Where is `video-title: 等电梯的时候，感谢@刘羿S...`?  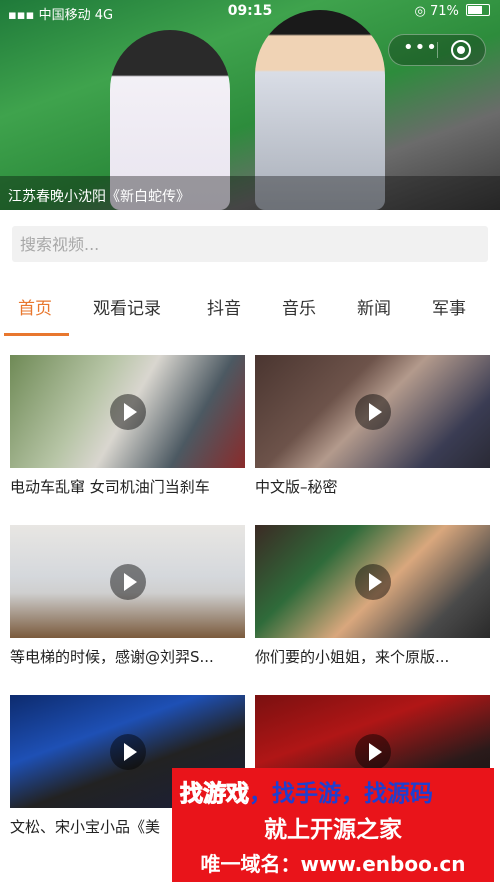 video-title: 等电梯的时候，感谢@刘羿S... is located at coordinates (127, 656).